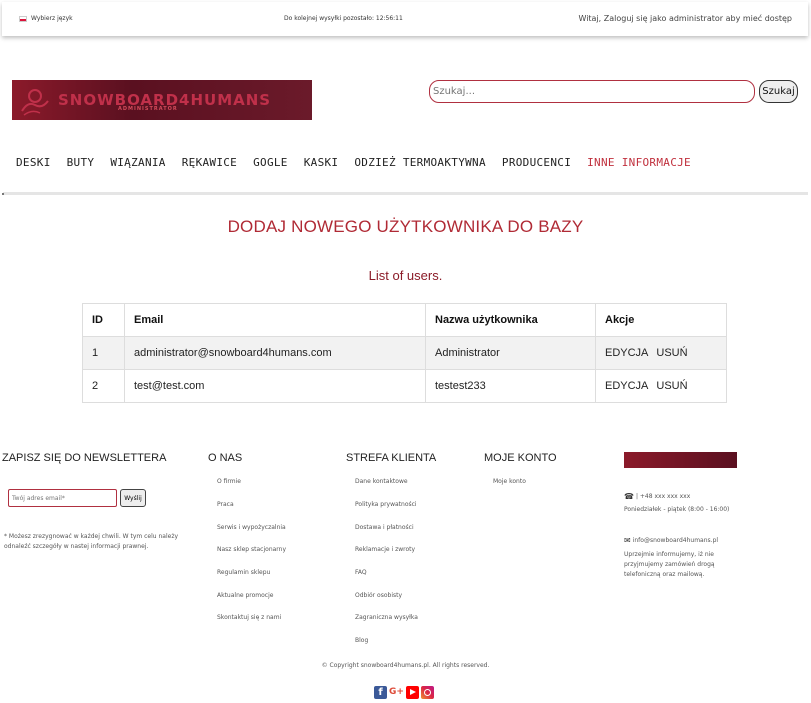 The image size is (811, 703). Describe the element at coordinates (251, 527) in the screenshot. I see `footer-link-serwis: Serwis i wypożyczalnia` at that location.